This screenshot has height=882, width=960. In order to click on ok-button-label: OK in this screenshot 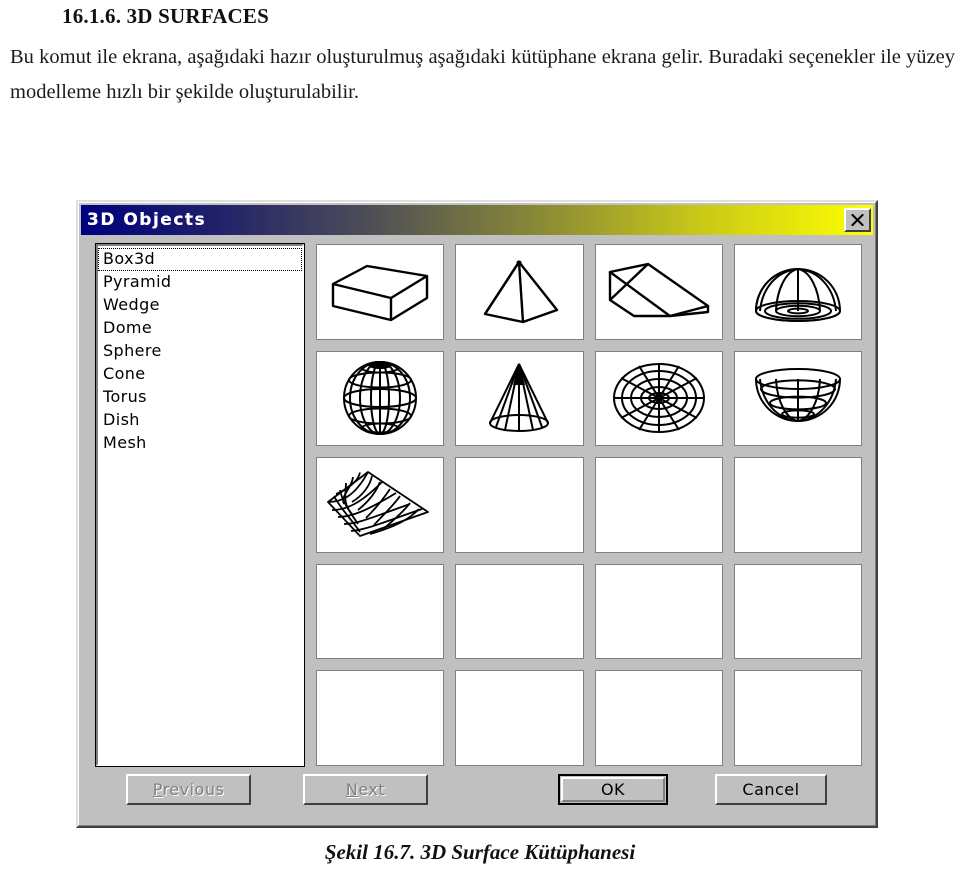, I will do `click(613, 789)`.